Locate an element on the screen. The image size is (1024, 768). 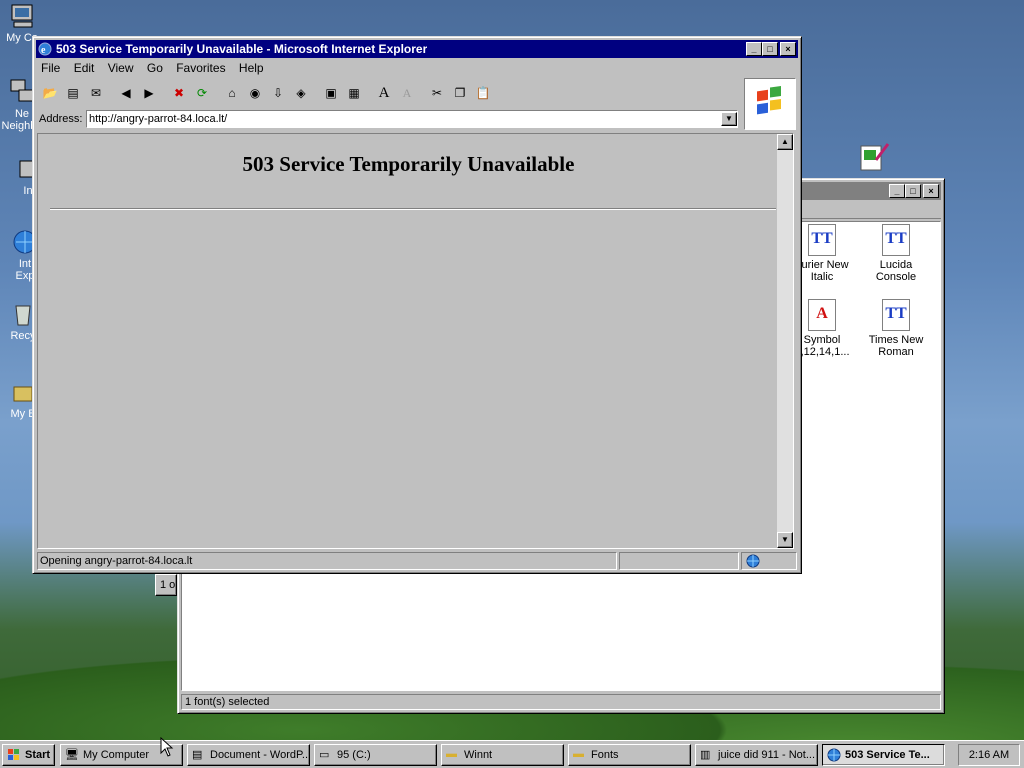
hidden-window-fragment: 1 o is located at coordinates (166, 585).